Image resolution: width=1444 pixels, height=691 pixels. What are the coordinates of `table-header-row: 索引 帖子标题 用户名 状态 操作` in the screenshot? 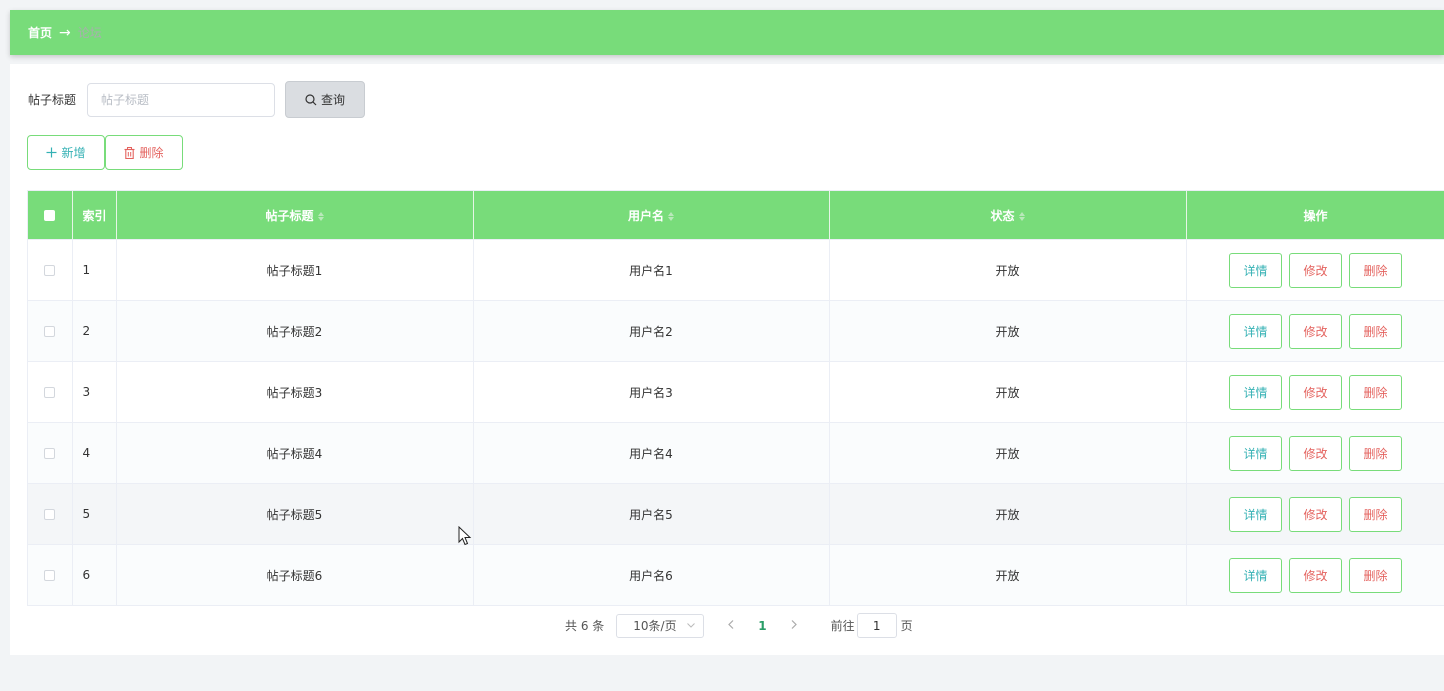 It's located at (736, 215).